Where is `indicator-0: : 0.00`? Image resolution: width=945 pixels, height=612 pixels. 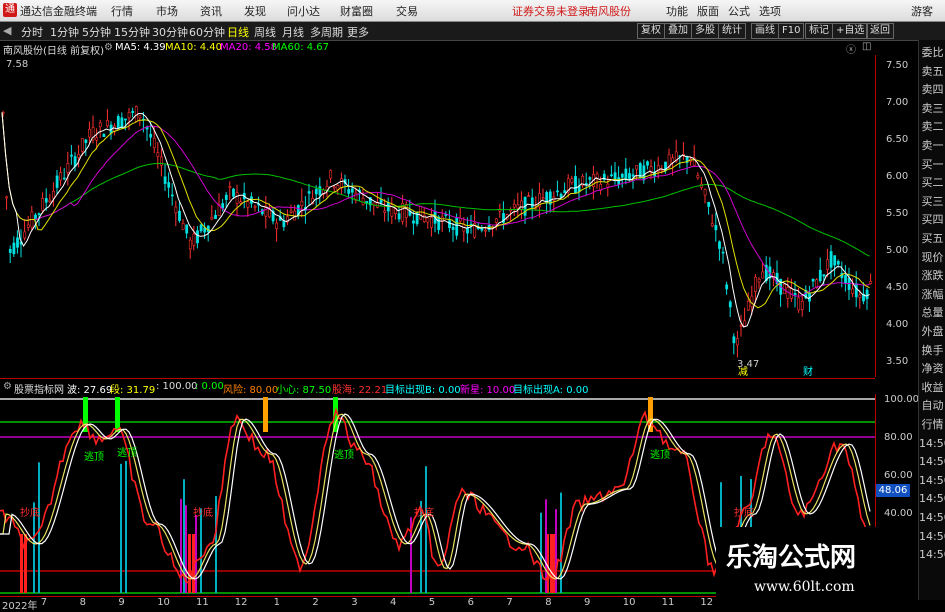
indicator-0: : 0.00 is located at coordinates (209, 386).